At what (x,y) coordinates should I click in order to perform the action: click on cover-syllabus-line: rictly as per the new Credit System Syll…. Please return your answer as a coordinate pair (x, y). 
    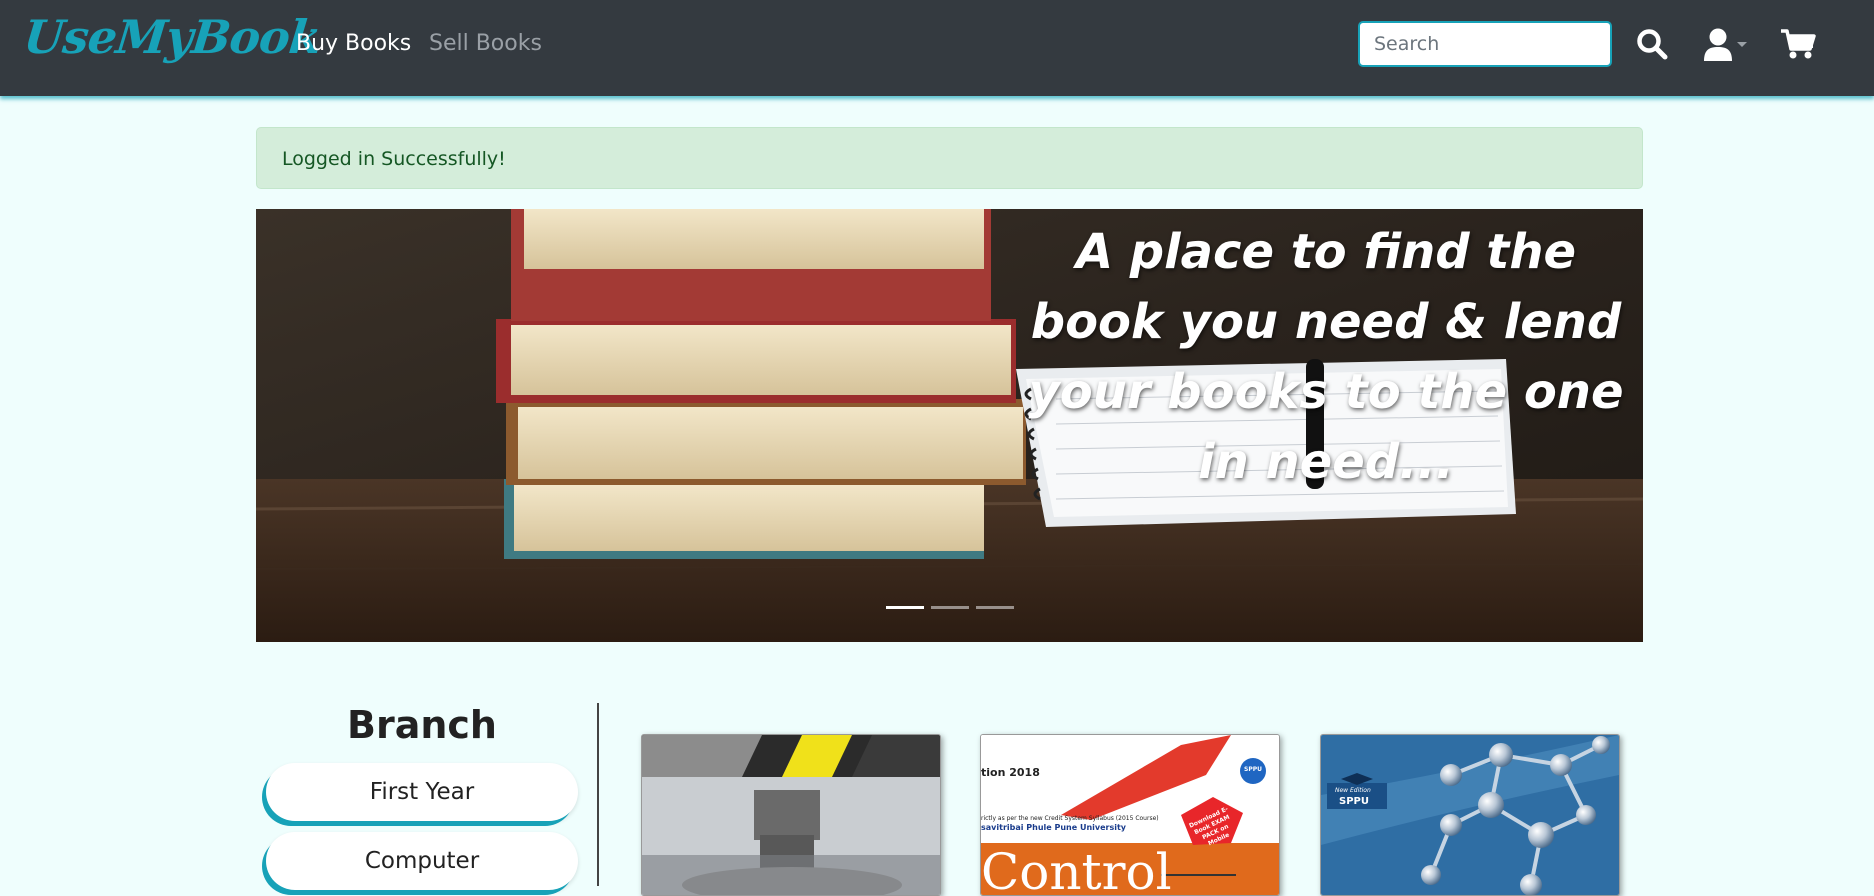
    Looking at the image, I should click on (1070, 818).